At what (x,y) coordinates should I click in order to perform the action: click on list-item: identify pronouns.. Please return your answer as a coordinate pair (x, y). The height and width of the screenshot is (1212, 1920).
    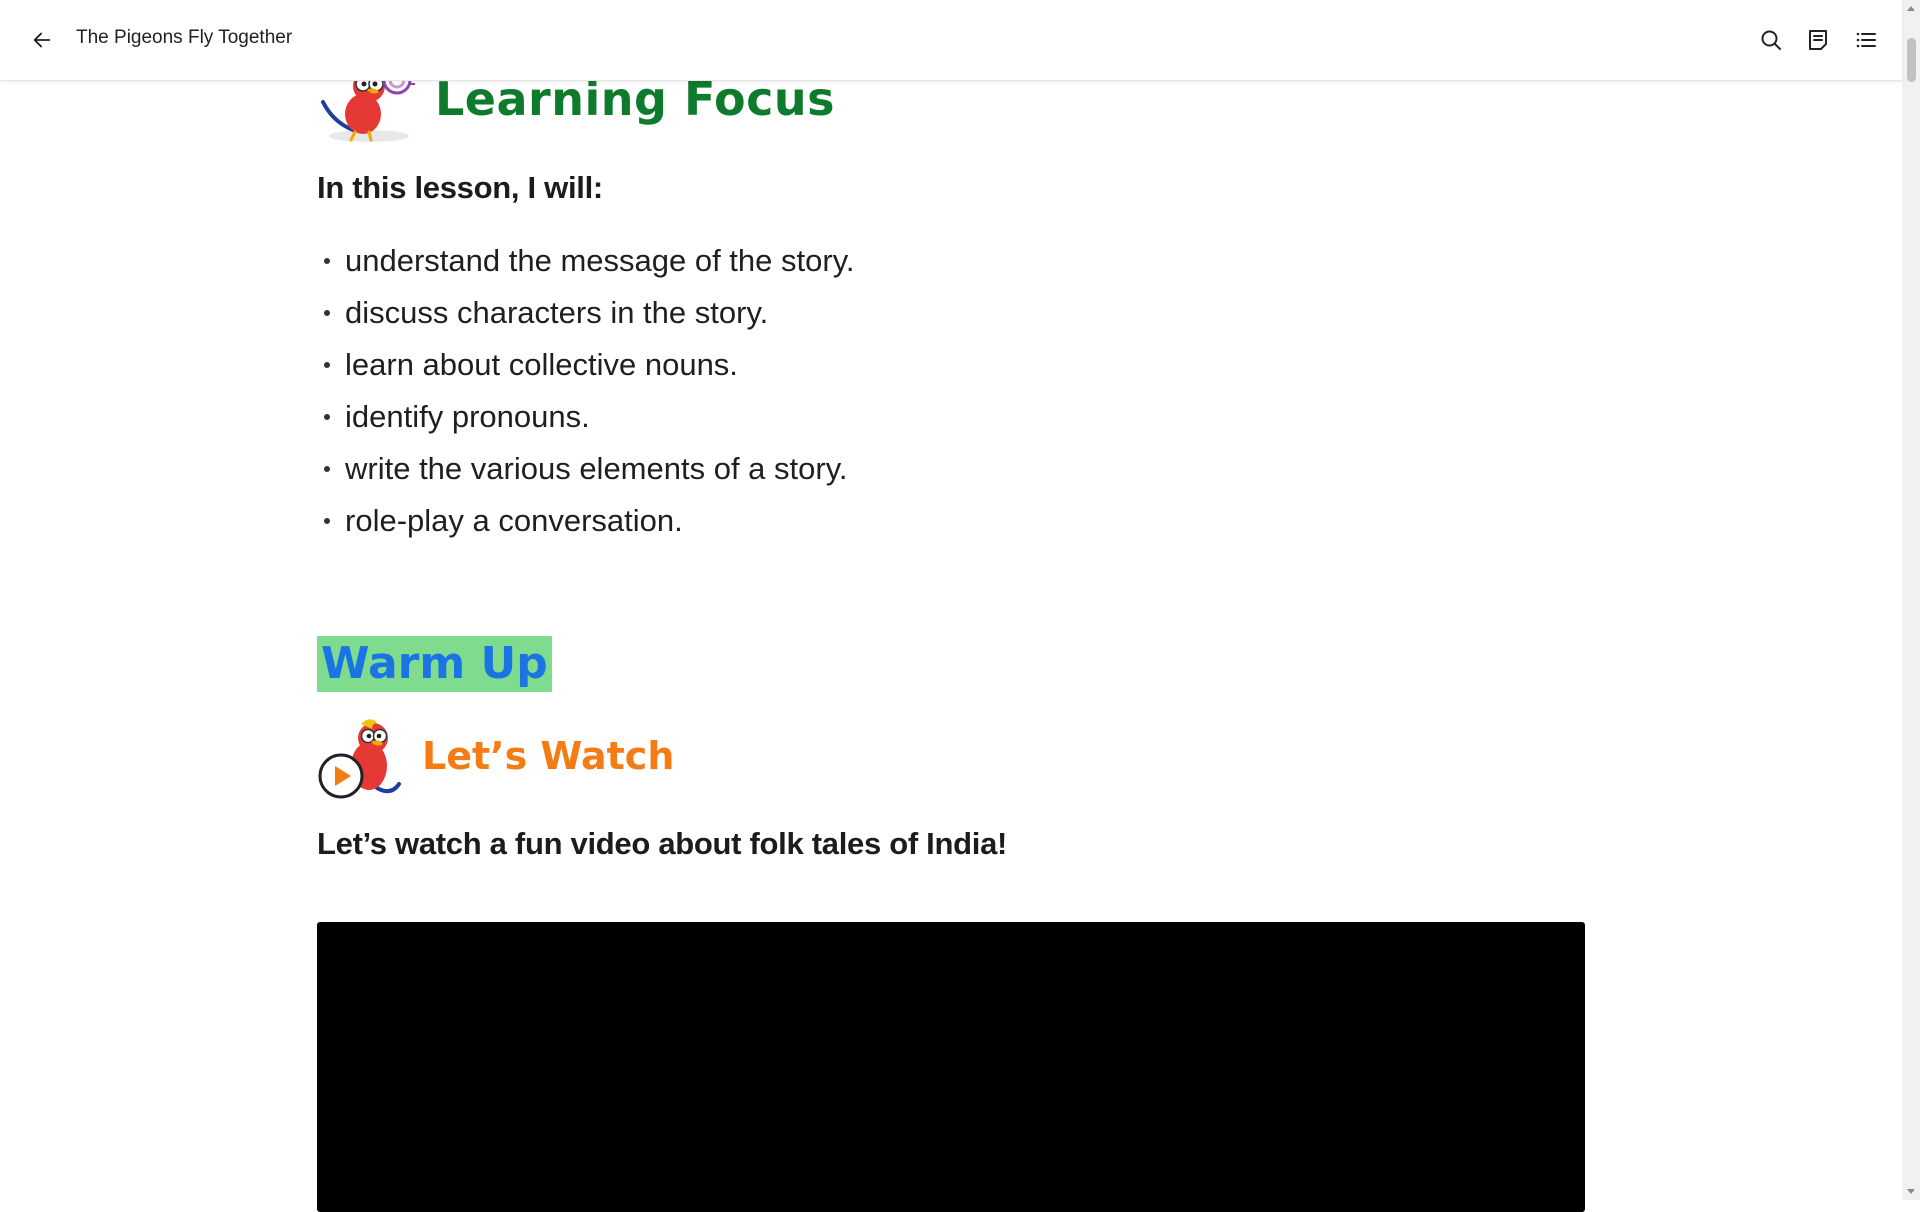
    Looking at the image, I should click on (586, 418).